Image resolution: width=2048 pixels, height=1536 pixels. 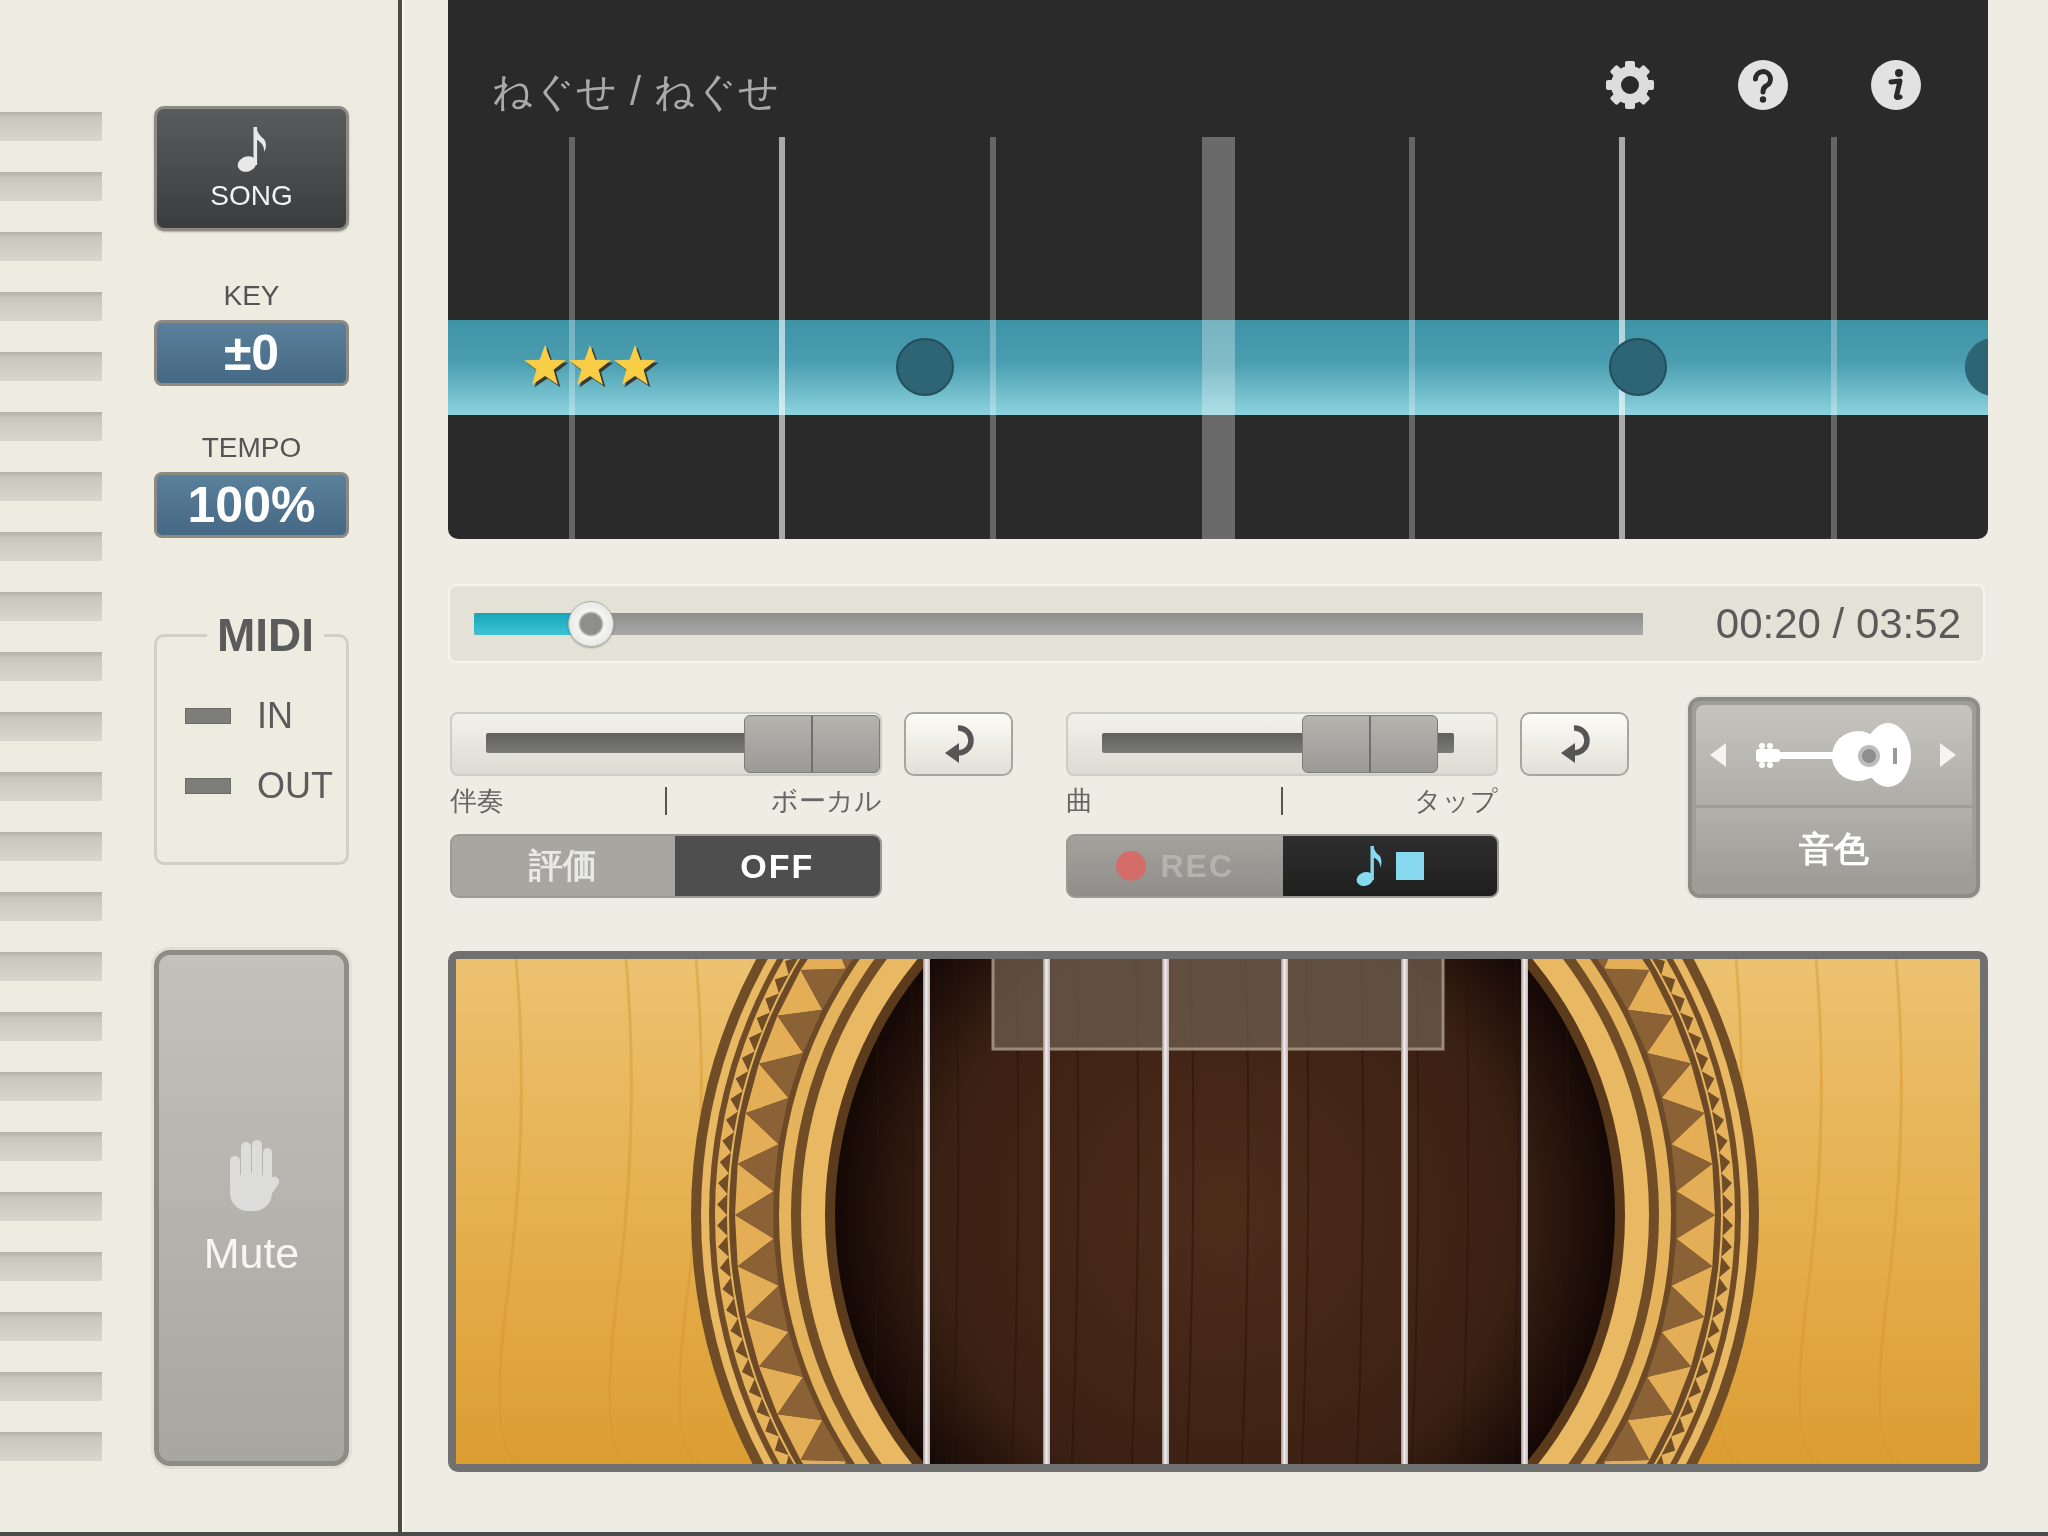 I want to click on progress-thumb, so click(x=590, y=623).